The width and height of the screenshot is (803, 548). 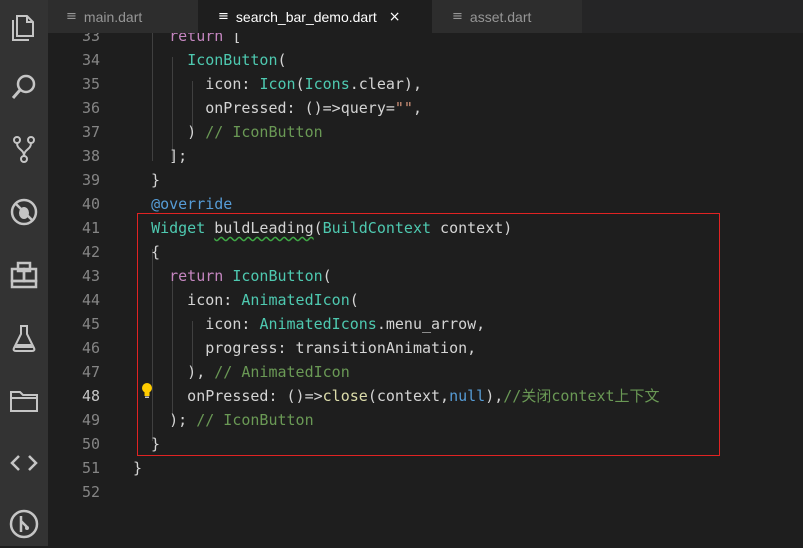 I want to click on code-token: .clear),, so click(x=385, y=84).